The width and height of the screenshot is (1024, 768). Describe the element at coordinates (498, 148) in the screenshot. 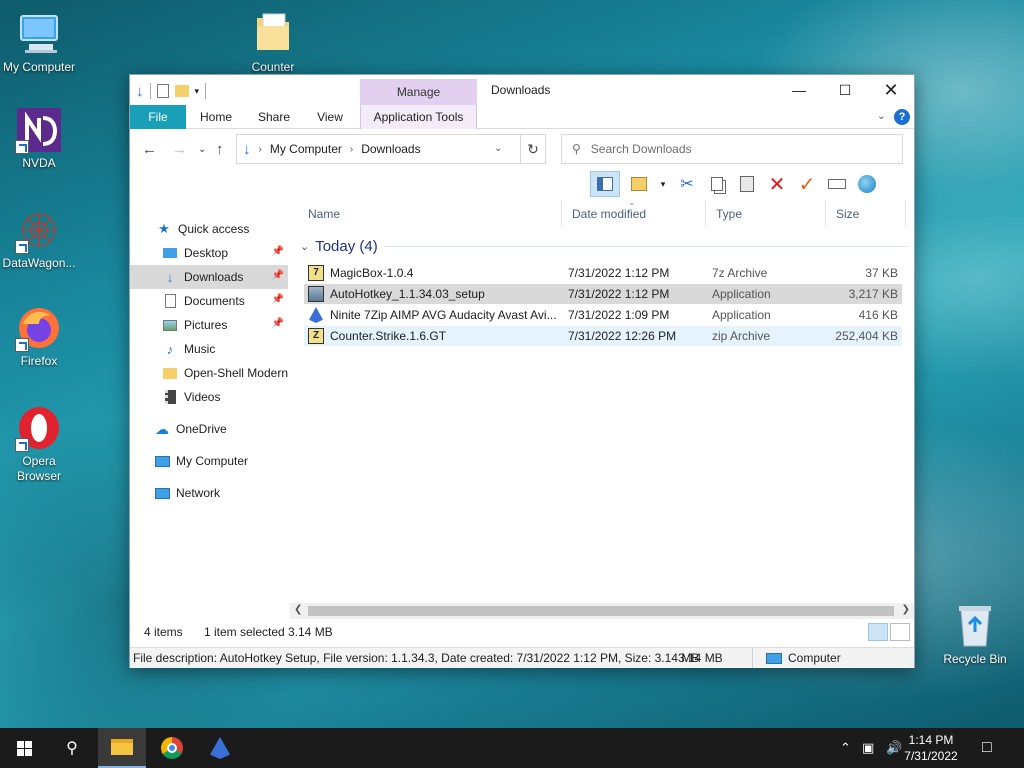

I see `address-dropdown-icon: ⌄` at that location.